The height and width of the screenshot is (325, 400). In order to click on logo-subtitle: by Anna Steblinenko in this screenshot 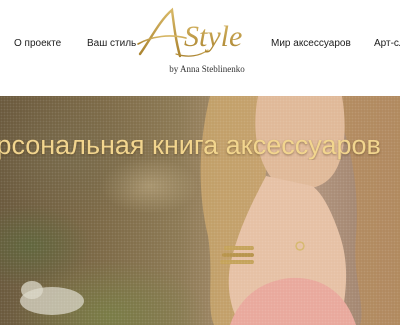, I will do `click(207, 69)`.